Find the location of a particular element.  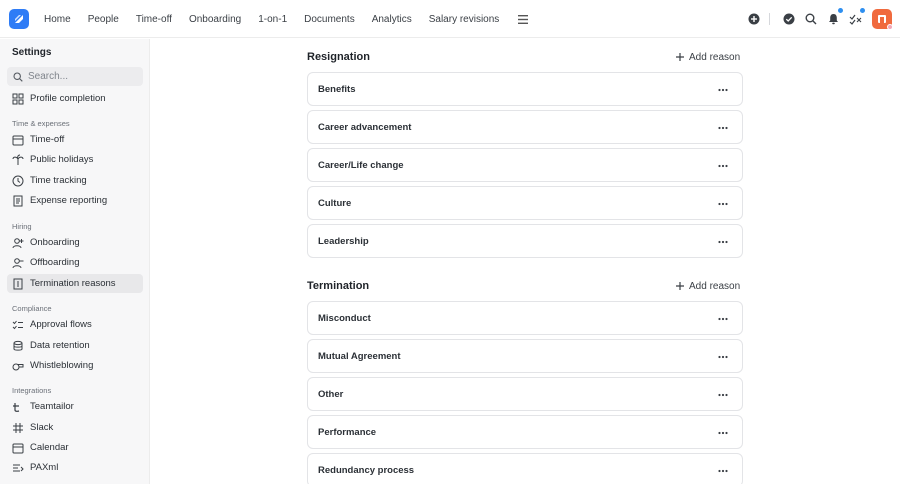

sidebar-item-slack: Slack is located at coordinates (75, 427).